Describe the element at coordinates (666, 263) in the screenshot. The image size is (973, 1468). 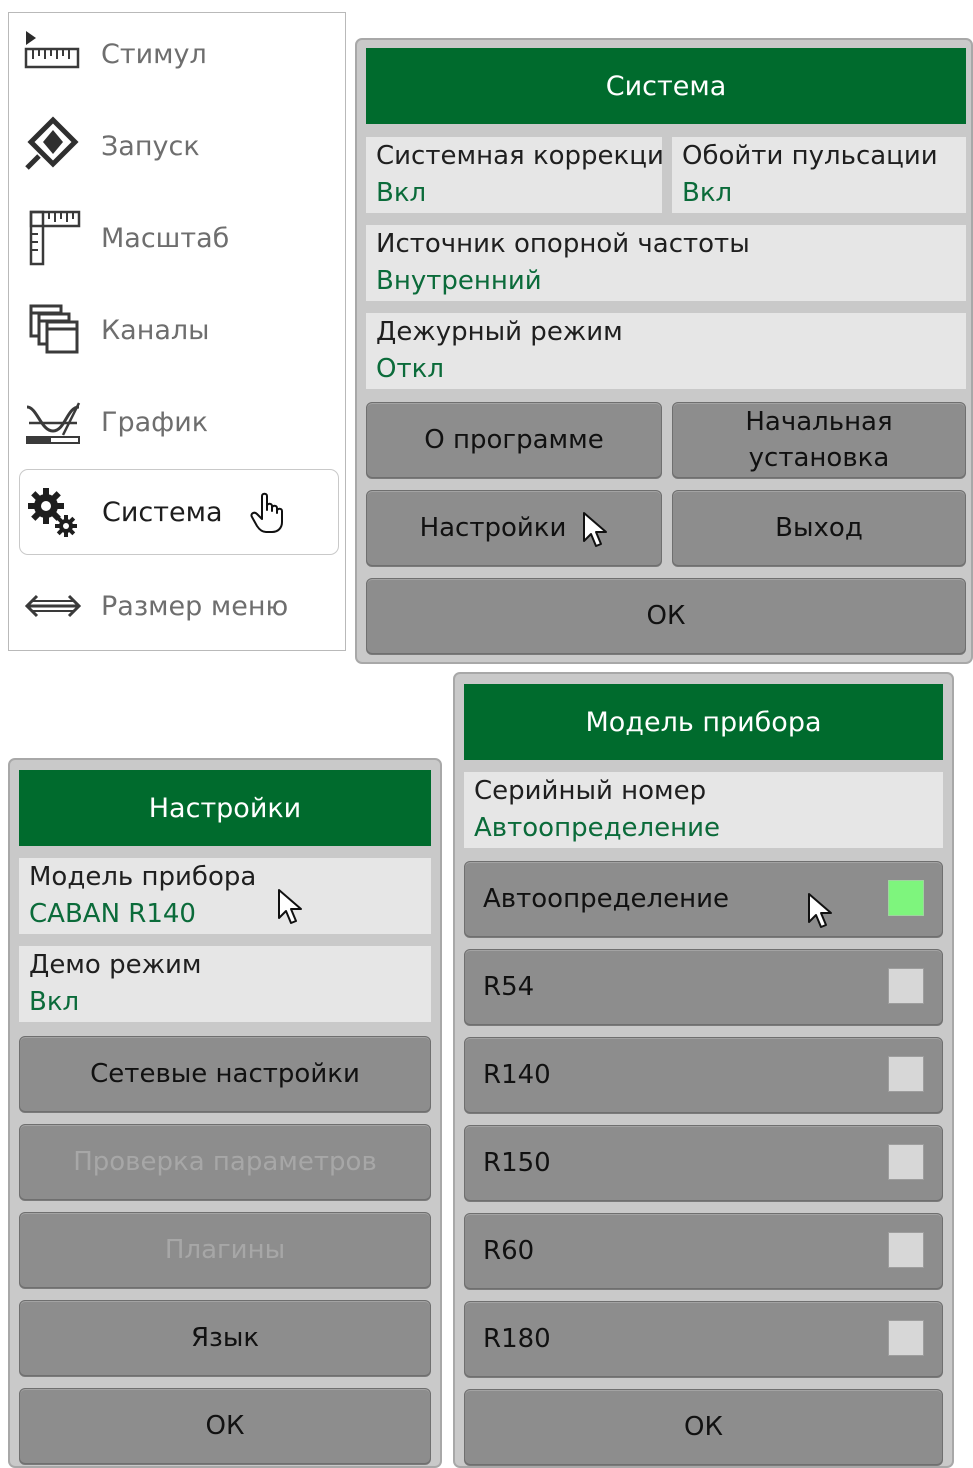
I see `ref-source-field: Источник опорной частоты Внутренний` at that location.